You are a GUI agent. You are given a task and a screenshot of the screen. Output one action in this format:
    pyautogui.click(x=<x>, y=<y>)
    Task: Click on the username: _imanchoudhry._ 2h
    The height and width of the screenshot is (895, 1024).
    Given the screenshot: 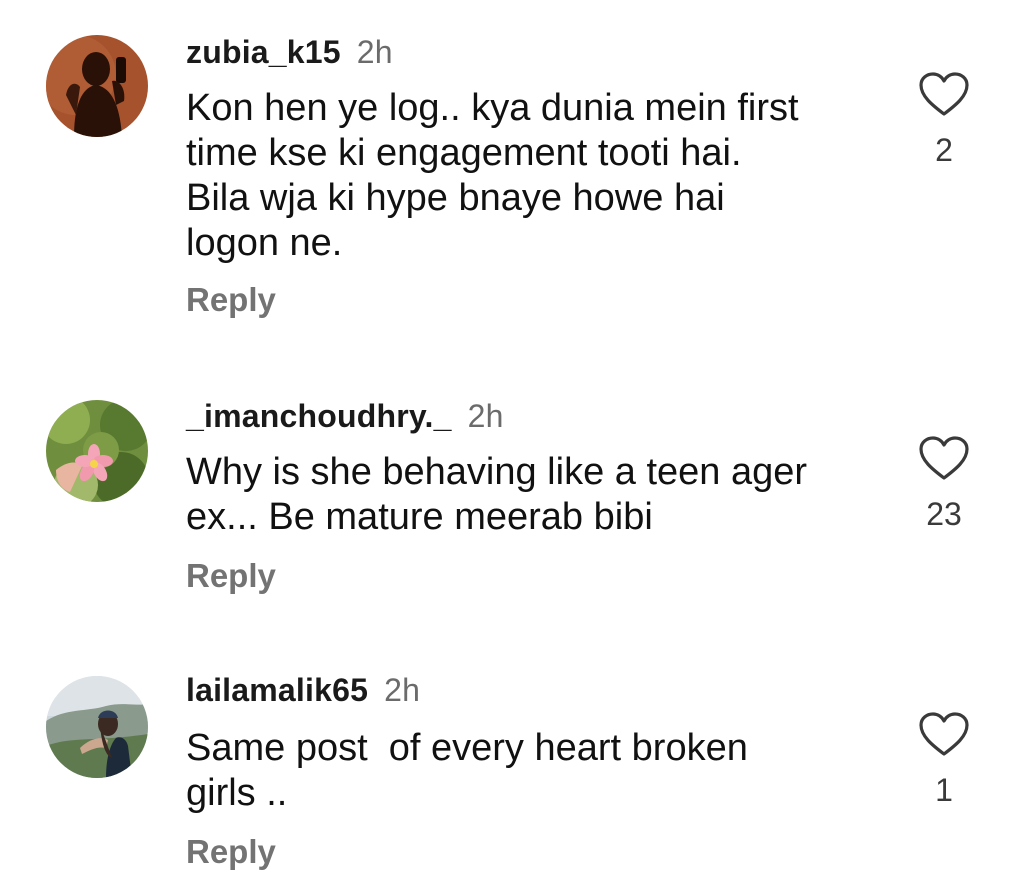 What is the action you would take?
    pyautogui.click(x=345, y=416)
    